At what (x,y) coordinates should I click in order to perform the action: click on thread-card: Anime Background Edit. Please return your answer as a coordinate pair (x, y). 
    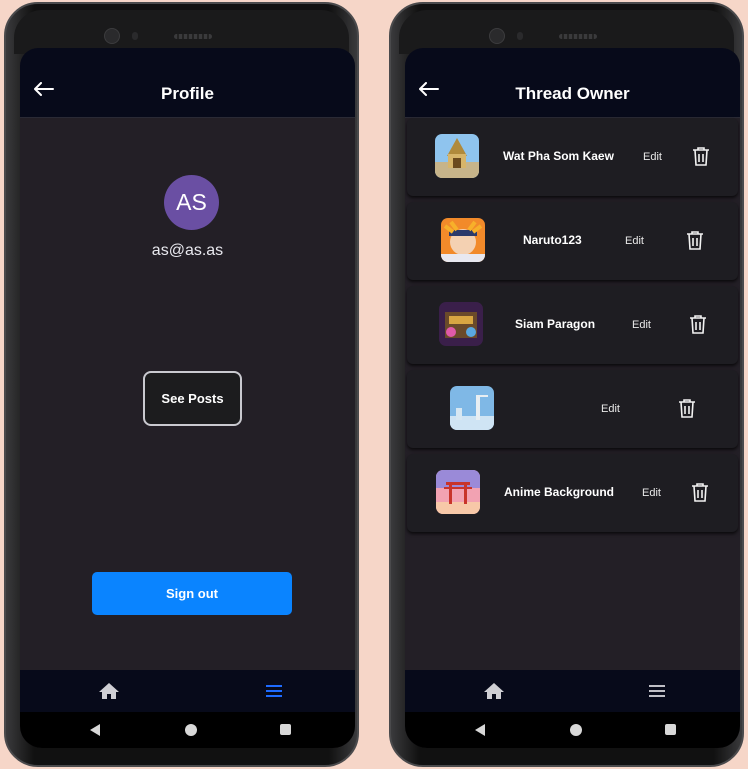
    Looking at the image, I should click on (572, 493).